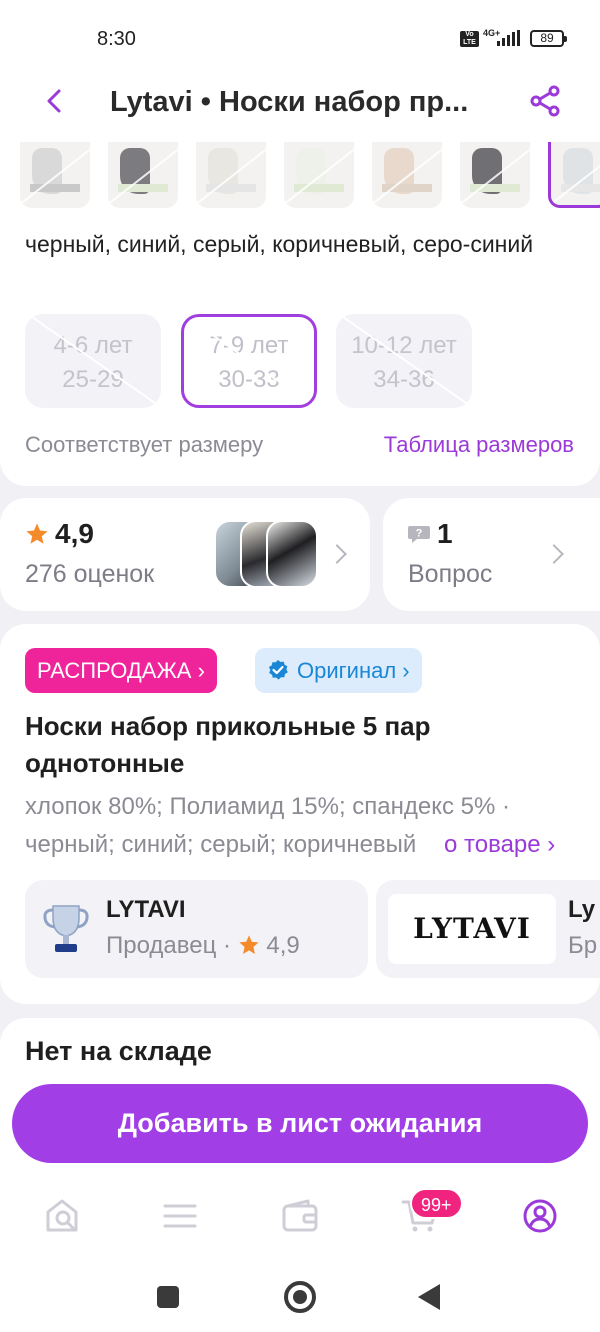 This screenshot has height=1332, width=600. What do you see at coordinates (583, 945) in the screenshot?
I see `brand-role: Бр` at bounding box center [583, 945].